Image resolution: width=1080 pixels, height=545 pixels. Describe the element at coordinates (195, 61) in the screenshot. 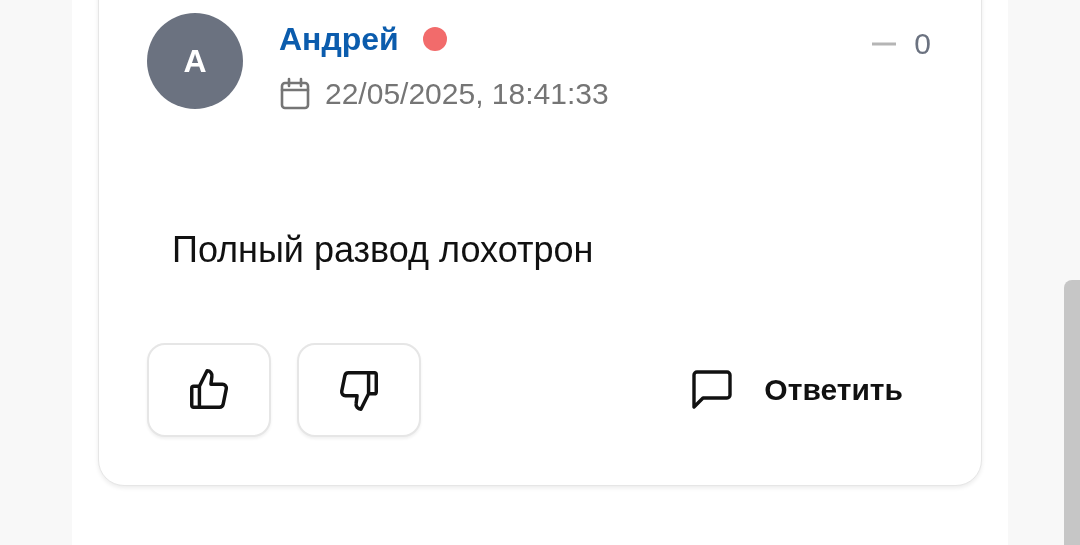

I see `avatar: А` at that location.